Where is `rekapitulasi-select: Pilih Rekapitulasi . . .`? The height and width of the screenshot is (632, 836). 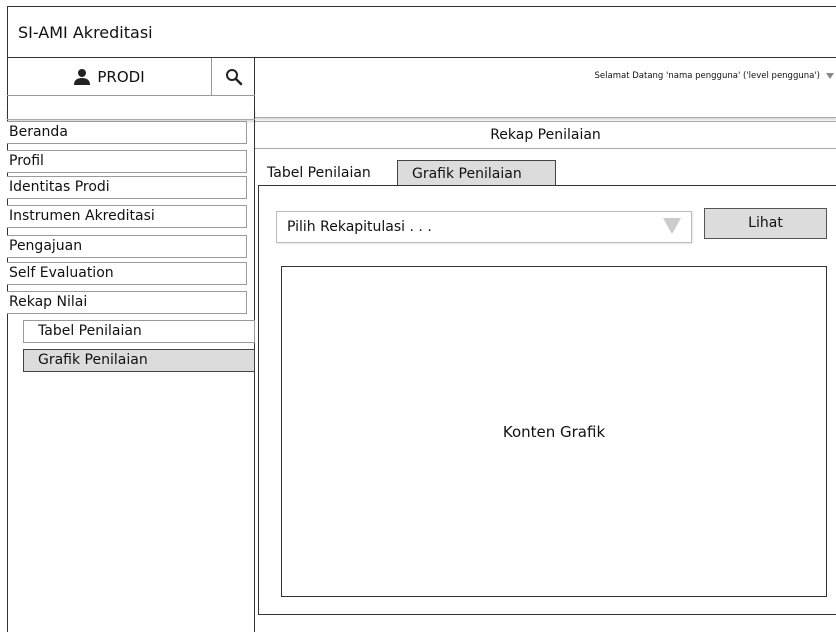
rekapitulasi-select: Pilih Rekapitulasi . . . is located at coordinates (484, 227).